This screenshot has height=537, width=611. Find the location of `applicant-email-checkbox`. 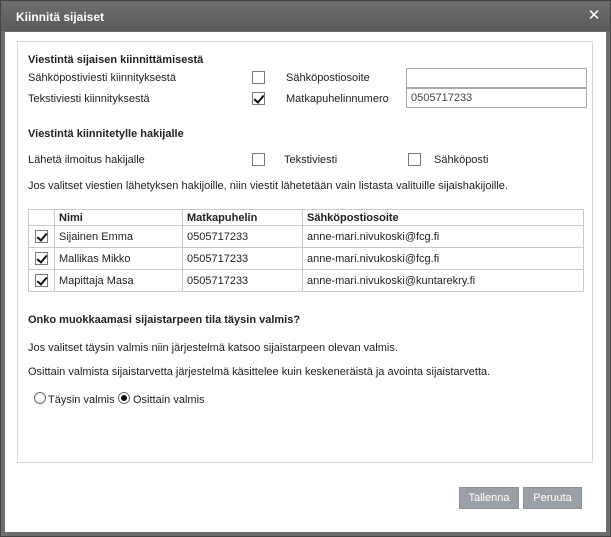

applicant-email-checkbox is located at coordinates (414, 159).